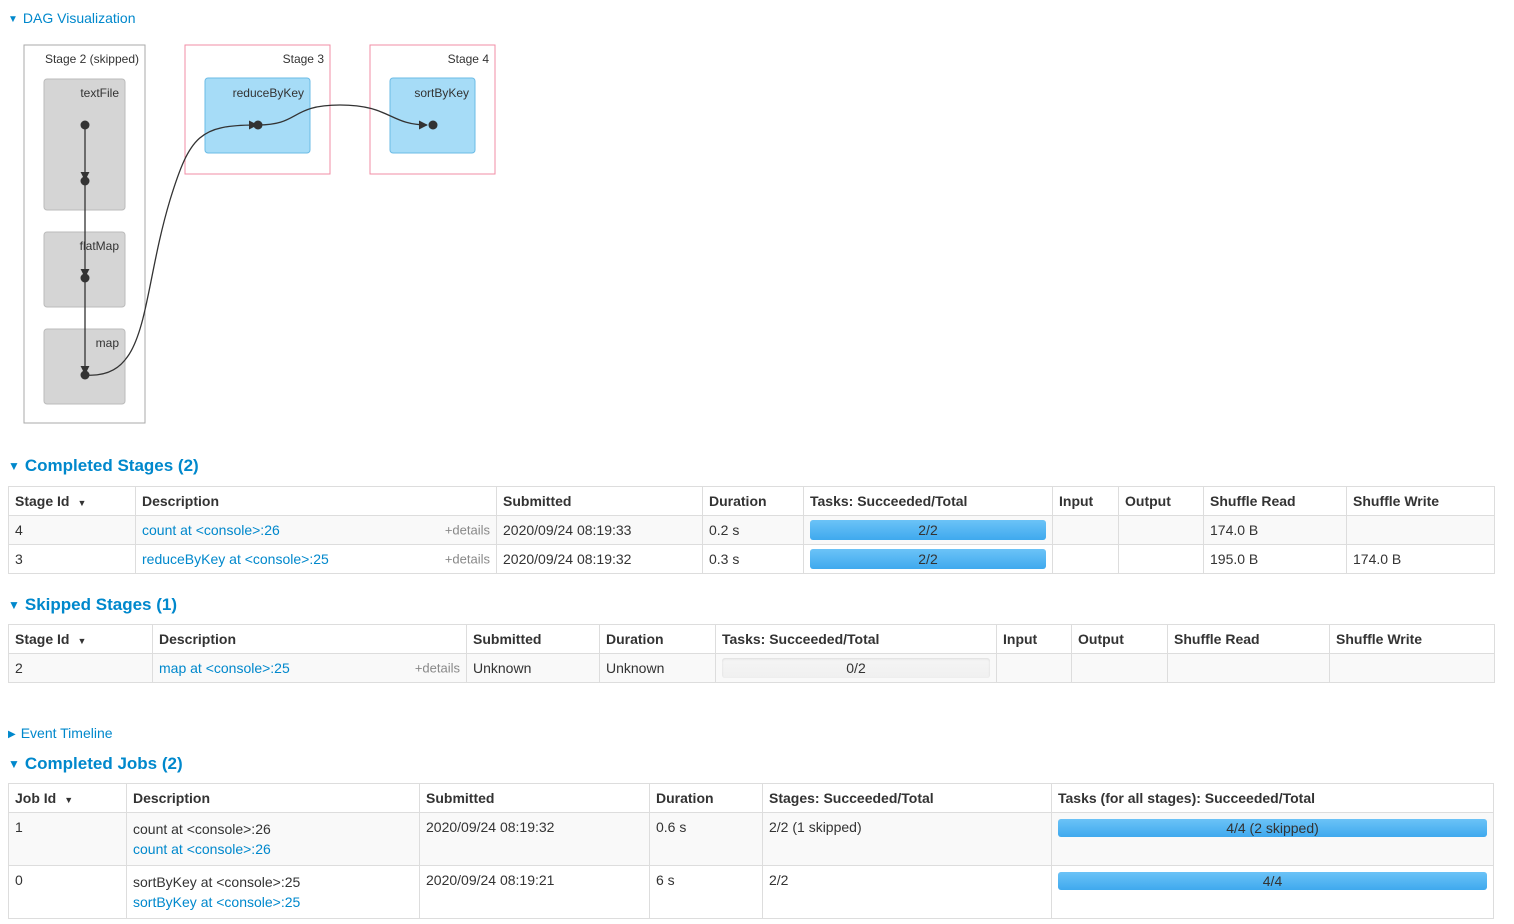  Describe the element at coordinates (1272, 798) in the screenshot. I see `col-tasks: Tasks (for all stages): Succeeded/Total` at that location.